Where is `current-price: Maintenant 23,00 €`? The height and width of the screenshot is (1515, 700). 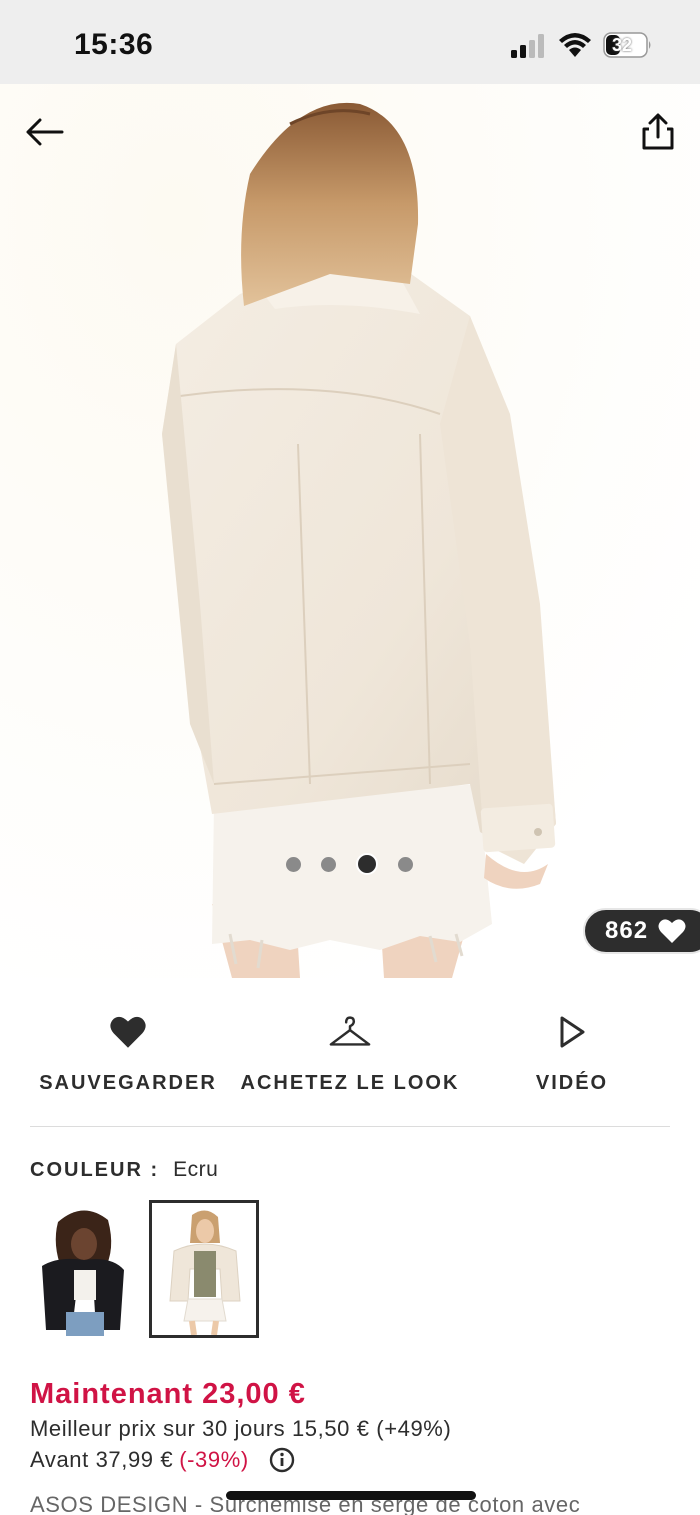 current-price: Maintenant 23,00 € is located at coordinates (168, 1394).